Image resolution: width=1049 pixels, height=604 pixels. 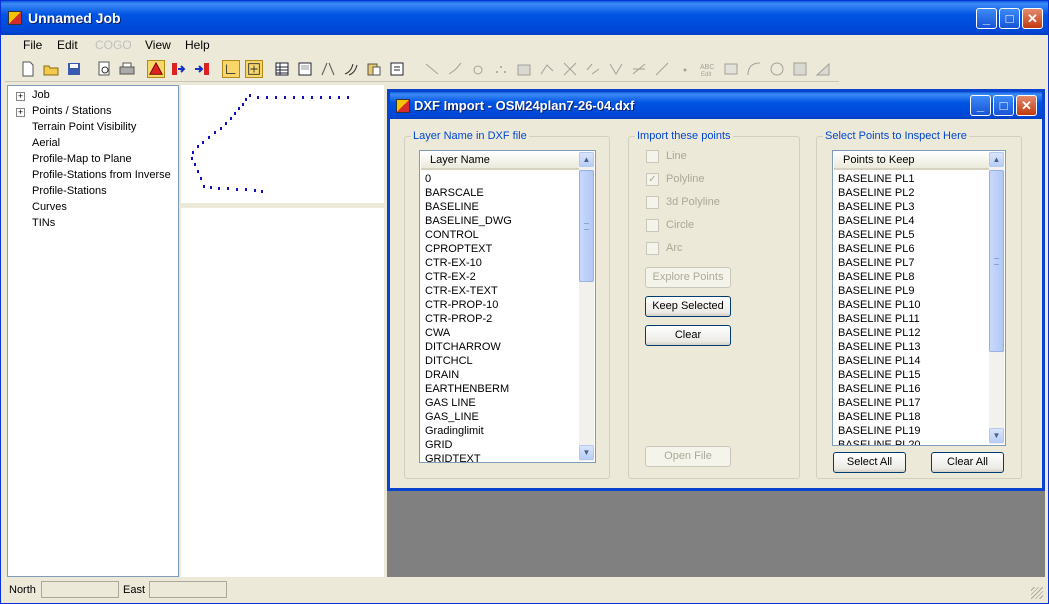 I want to click on save-icon, so click(x=74, y=69).